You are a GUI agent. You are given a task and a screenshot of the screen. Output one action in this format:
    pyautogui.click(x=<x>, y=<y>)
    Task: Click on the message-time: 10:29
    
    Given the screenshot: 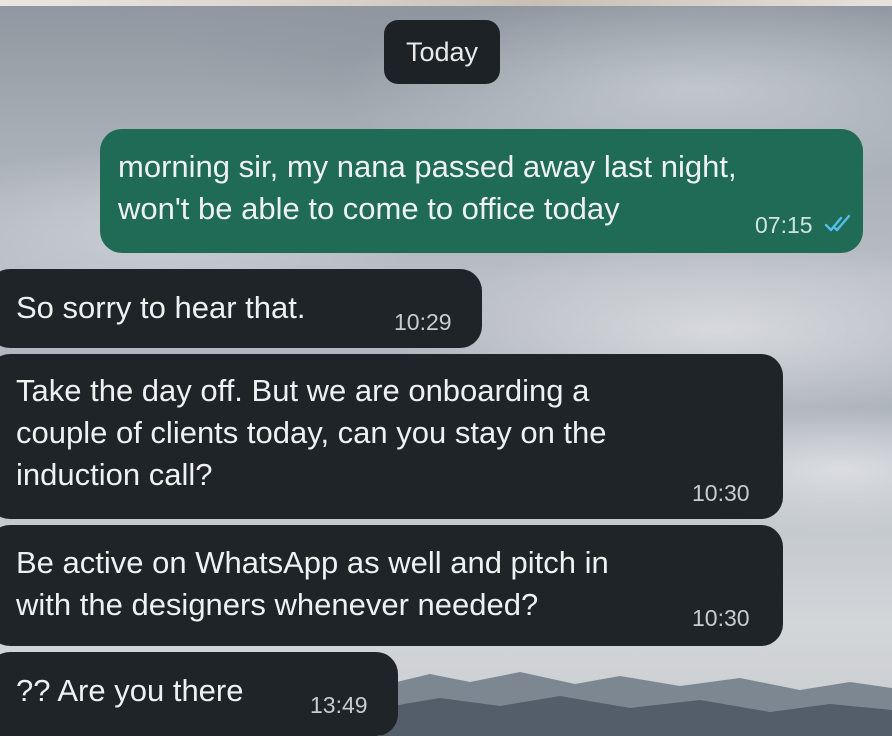 What is the action you would take?
    pyautogui.click(x=423, y=322)
    